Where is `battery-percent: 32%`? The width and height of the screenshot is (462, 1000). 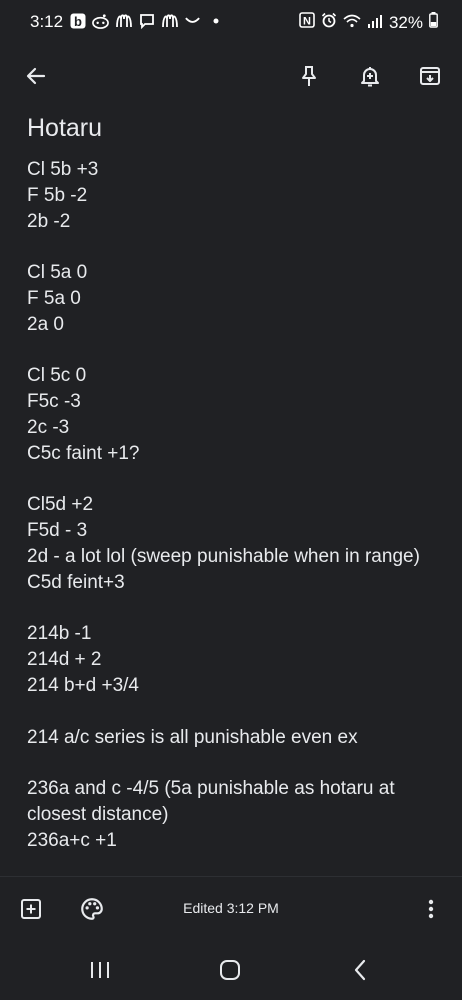
battery-percent: 32% is located at coordinates (405, 22).